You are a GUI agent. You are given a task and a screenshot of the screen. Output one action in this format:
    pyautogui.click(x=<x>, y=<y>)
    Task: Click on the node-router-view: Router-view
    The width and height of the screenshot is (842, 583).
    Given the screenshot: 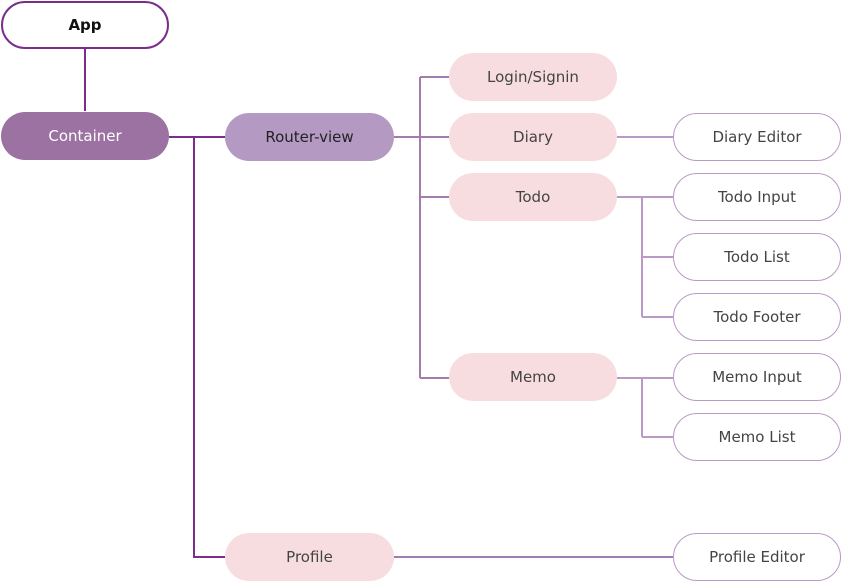 What is the action you would take?
    pyautogui.click(x=309, y=137)
    